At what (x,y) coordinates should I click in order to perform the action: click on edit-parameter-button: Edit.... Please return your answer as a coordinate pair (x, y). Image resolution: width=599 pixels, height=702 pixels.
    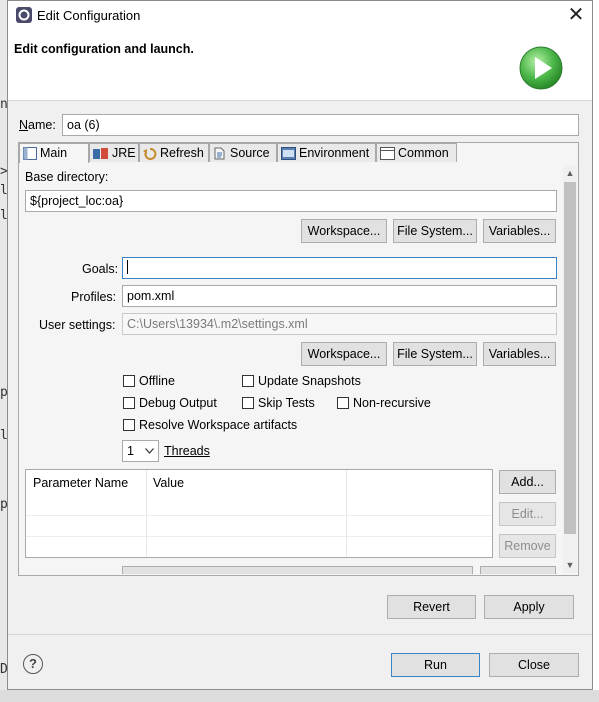
    Looking at the image, I should click on (527, 514).